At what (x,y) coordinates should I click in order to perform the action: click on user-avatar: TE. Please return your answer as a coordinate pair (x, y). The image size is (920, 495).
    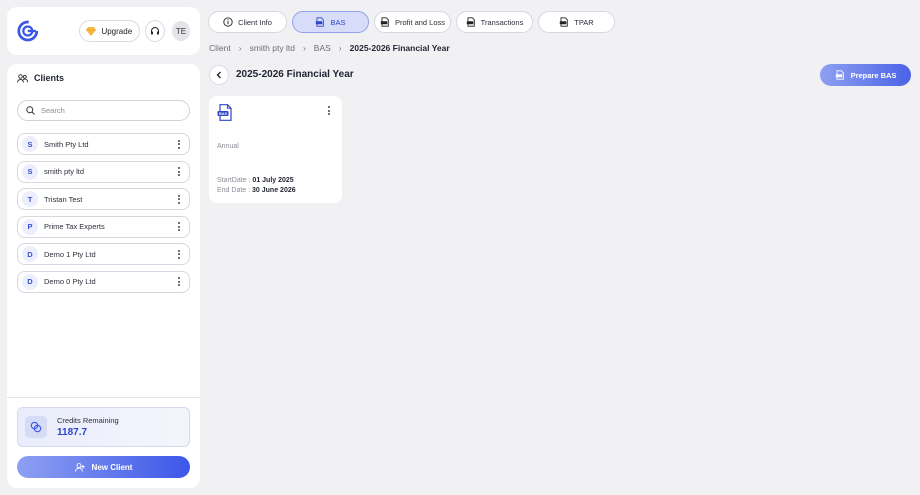
    Looking at the image, I should click on (181, 31).